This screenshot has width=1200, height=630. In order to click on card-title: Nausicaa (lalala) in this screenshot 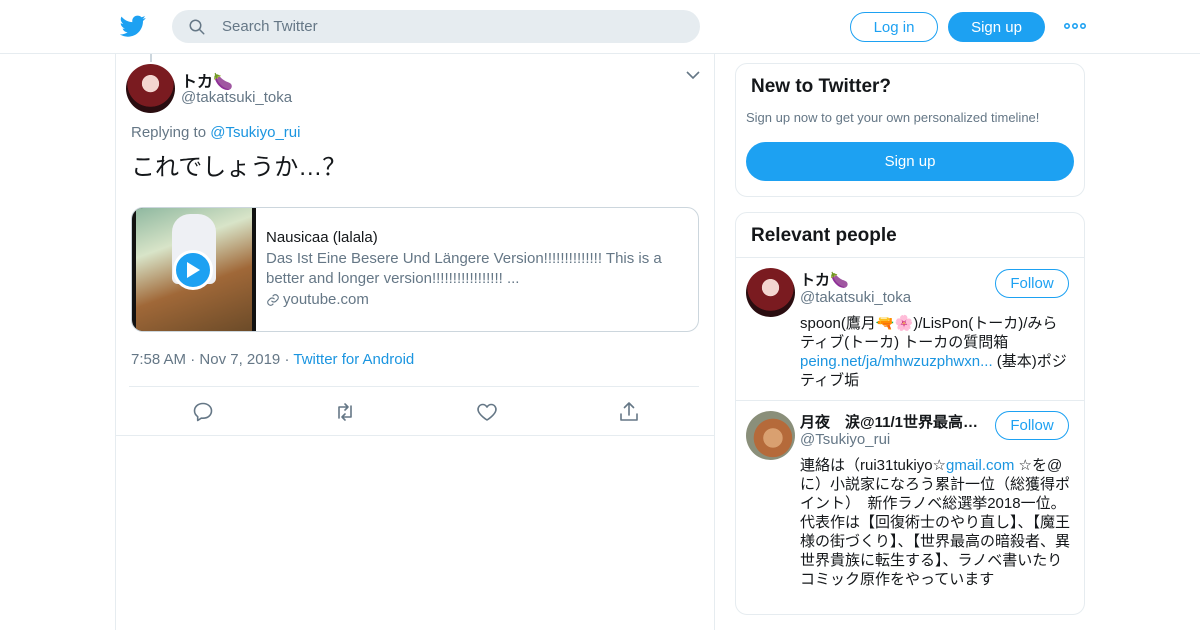, I will do `click(322, 237)`.